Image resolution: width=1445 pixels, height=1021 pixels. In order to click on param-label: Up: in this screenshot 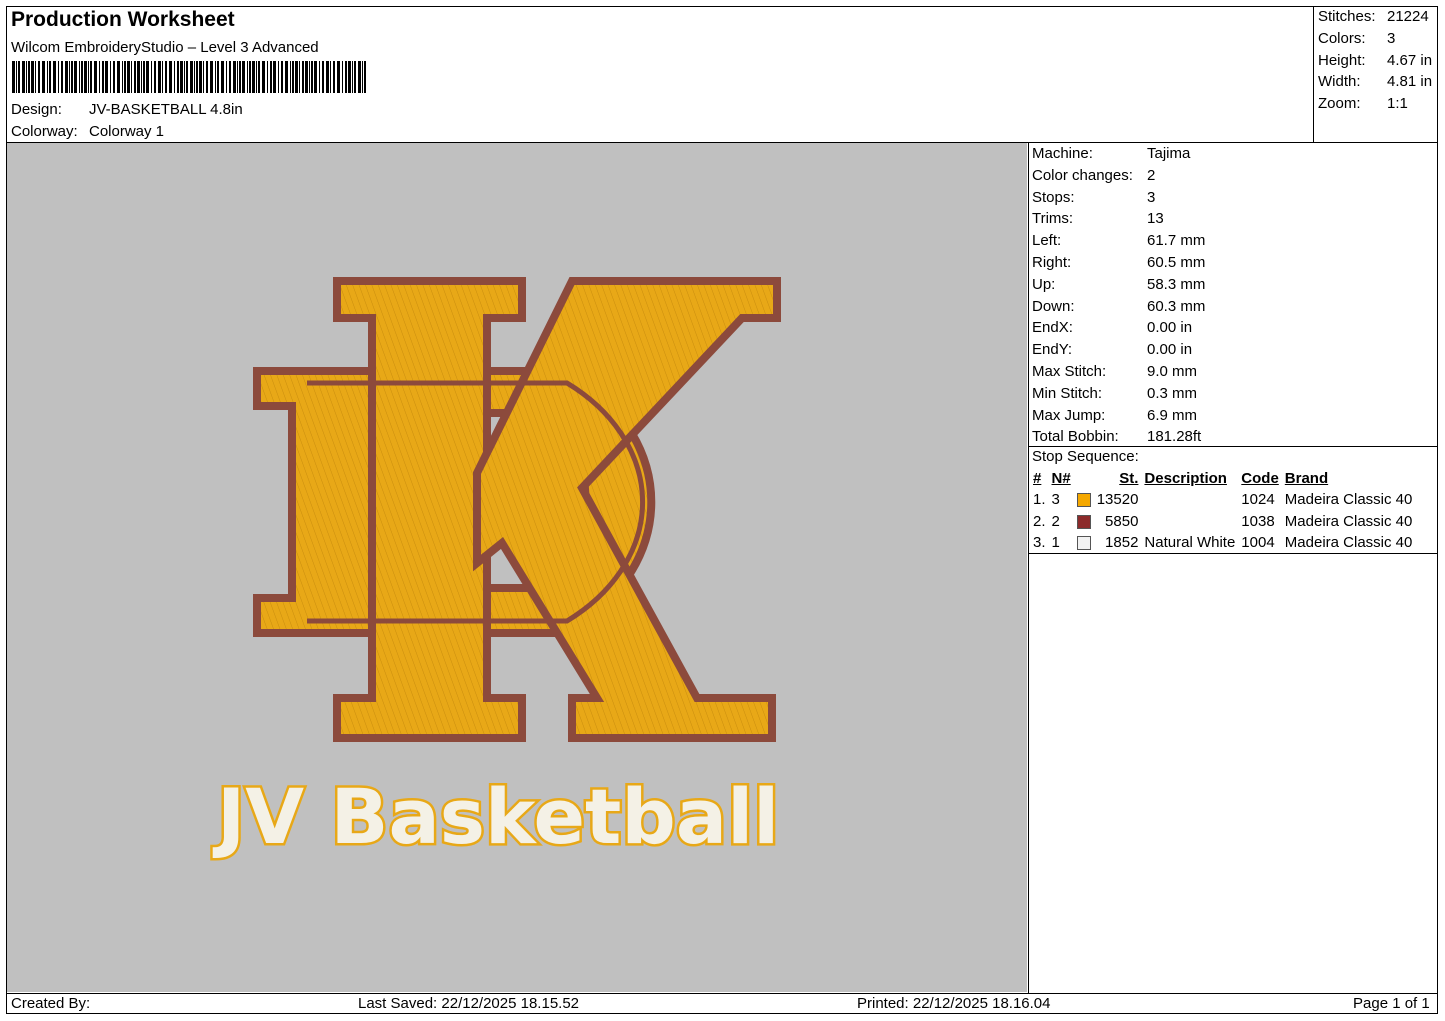, I will do `click(1044, 284)`.